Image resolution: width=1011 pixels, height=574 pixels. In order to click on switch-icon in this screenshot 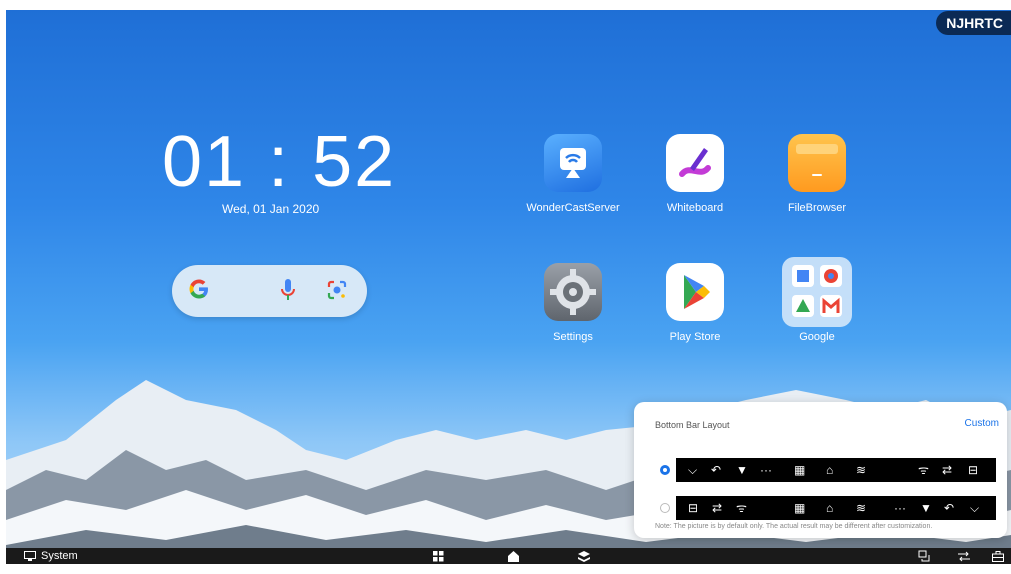, I will do `click(964, 556)`.